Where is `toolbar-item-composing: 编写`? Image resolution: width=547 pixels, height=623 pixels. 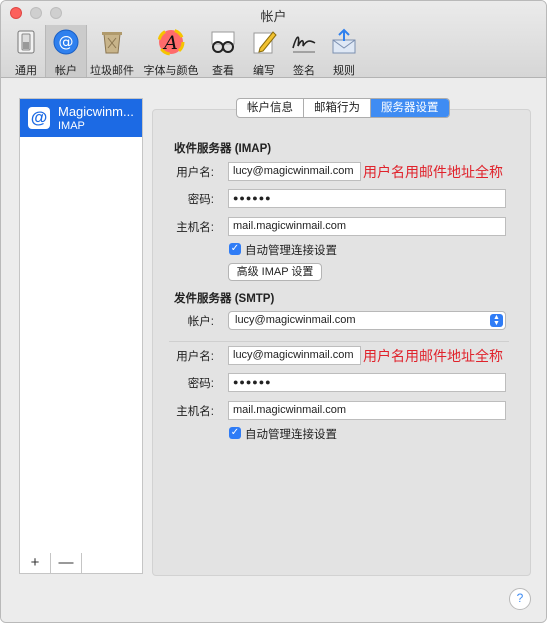
toolbar-item-composing: 编写 is located at coordinates (264, 51).